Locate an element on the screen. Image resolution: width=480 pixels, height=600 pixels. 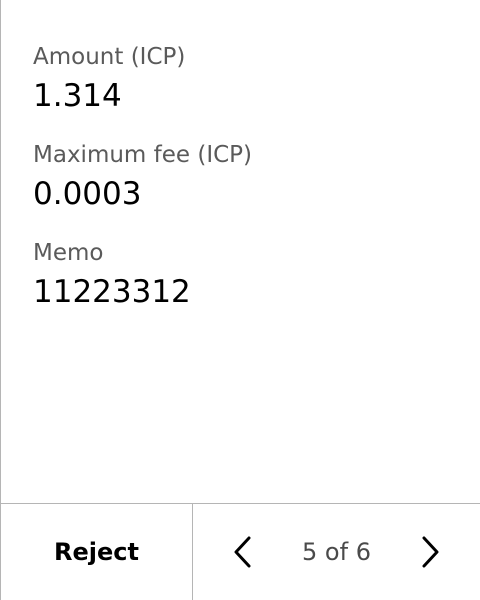
next-page-button is located at coordinates (430, 552).